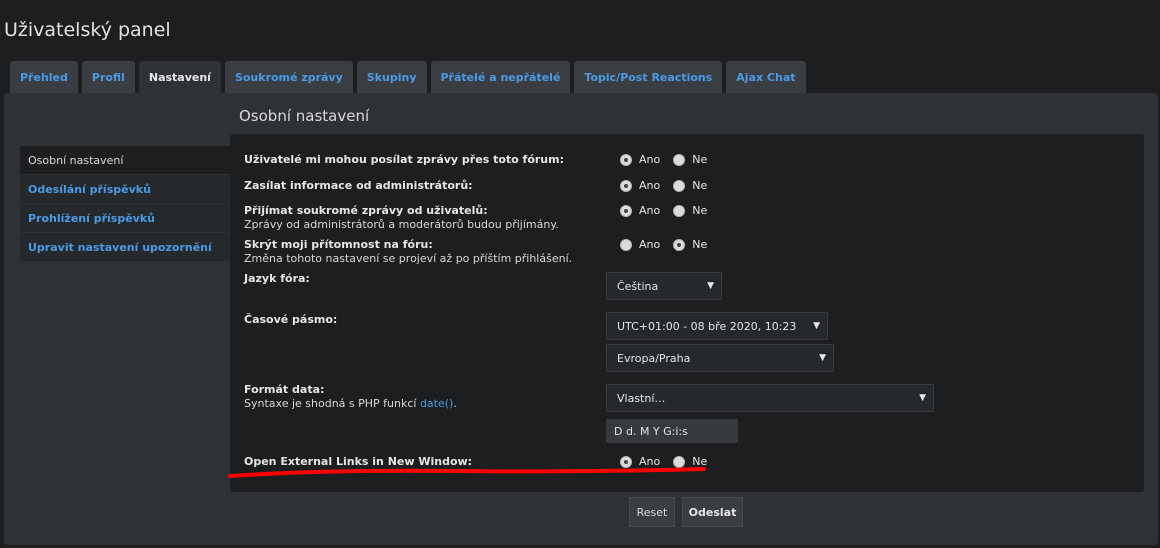 The width and height of the screenshot is (1160, 548). I want to click on date-format-hint-suffix: ., so click(455, 403).